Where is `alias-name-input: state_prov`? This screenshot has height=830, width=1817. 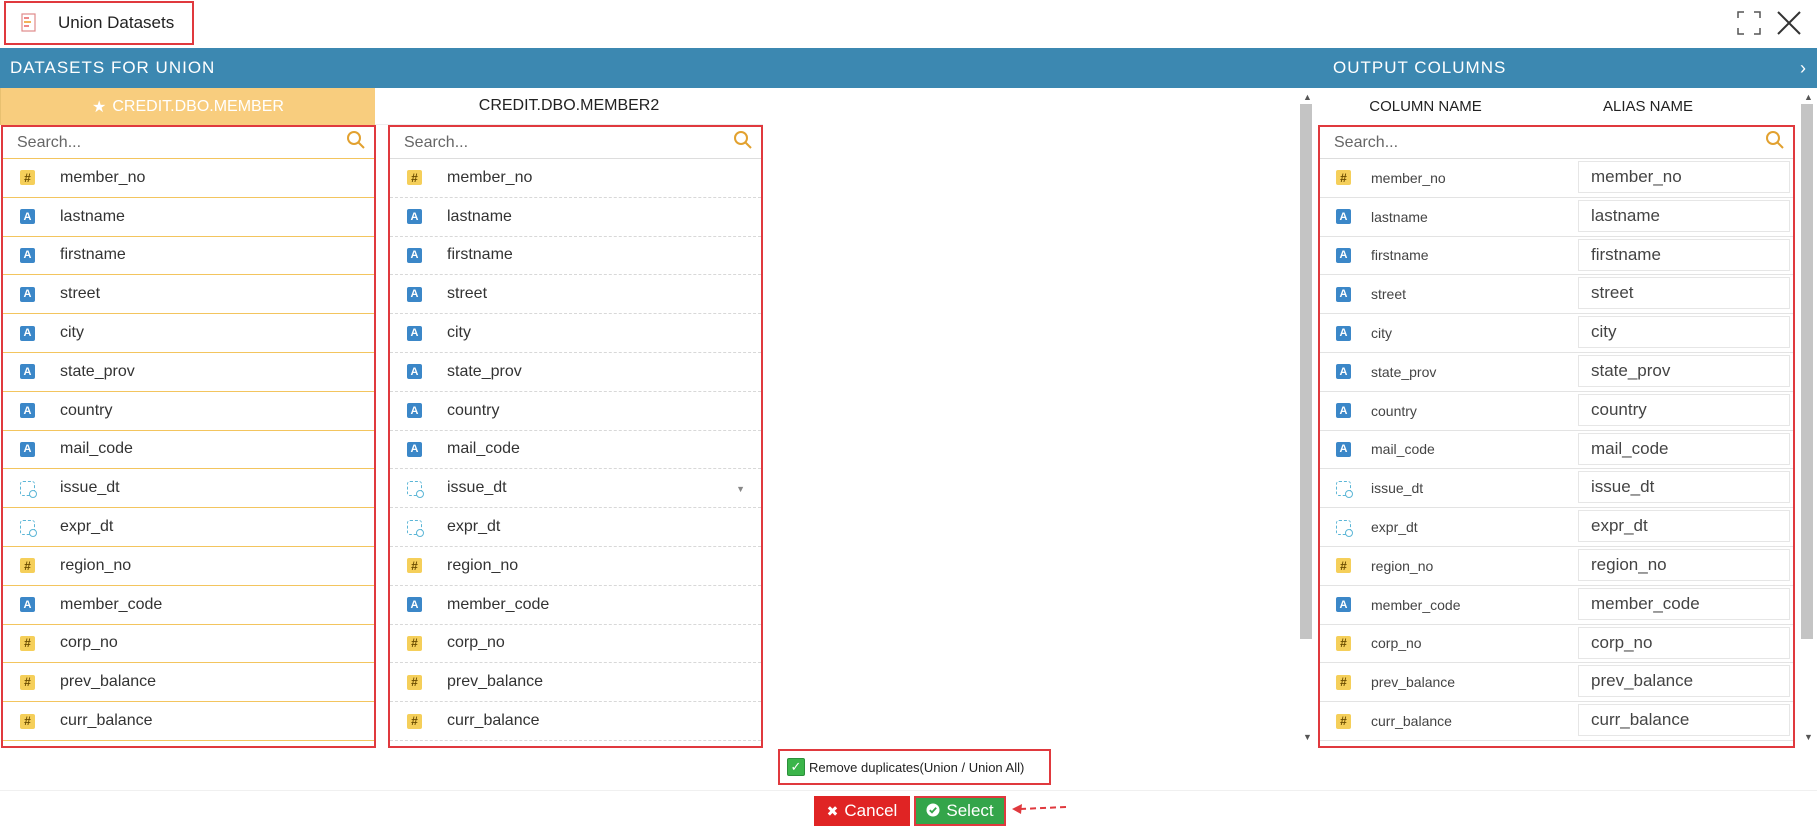 alias-name-input: state_prov is located at coordinates (1684, 370).